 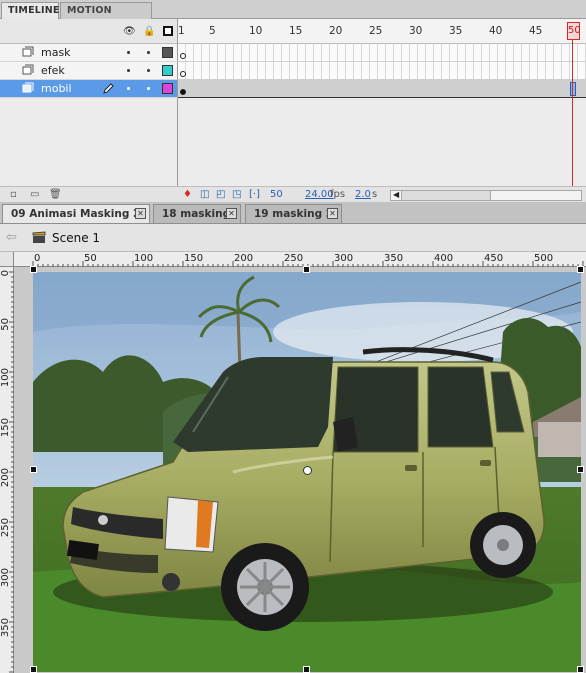 What do you see at coordinates (34, 194) in the screenshot?
I see `new-folder-icon: ▭` at bounding box center [34, 194].